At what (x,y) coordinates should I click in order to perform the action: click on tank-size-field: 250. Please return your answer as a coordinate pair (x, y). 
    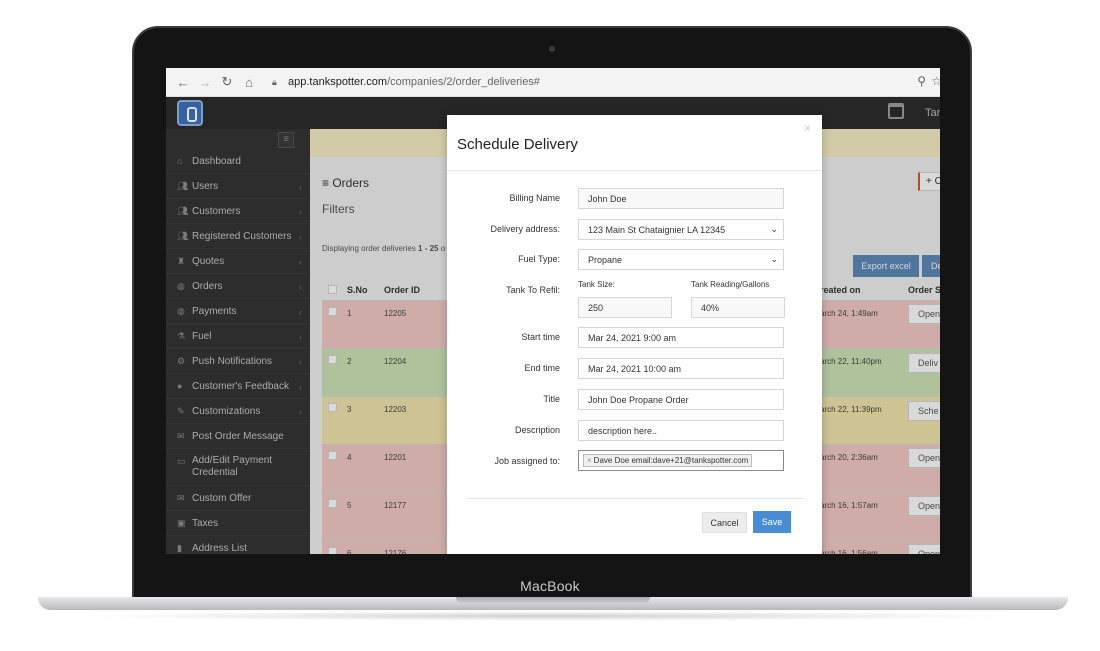
    Looking at the image, I should click on (625, 307).